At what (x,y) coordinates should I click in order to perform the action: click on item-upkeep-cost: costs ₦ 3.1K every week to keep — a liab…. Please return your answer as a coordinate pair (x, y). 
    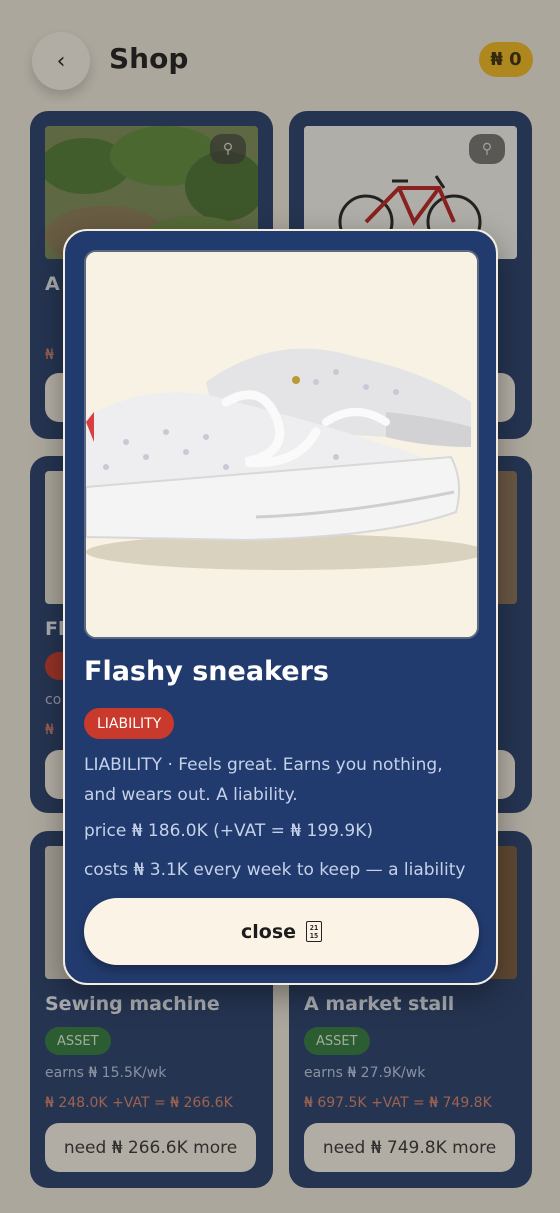
    Looking at the image, I should click on (275, 870).